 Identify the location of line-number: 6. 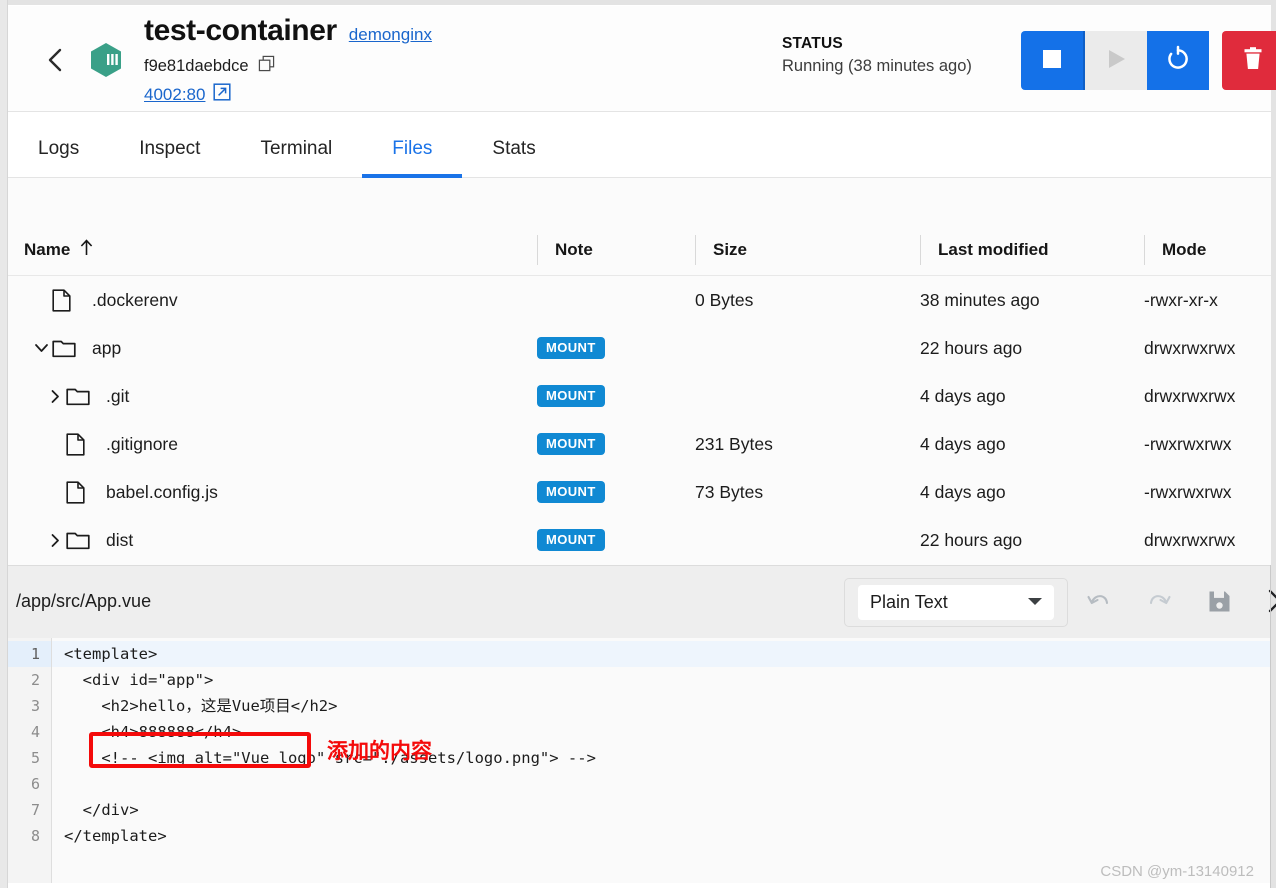
(35, 784).